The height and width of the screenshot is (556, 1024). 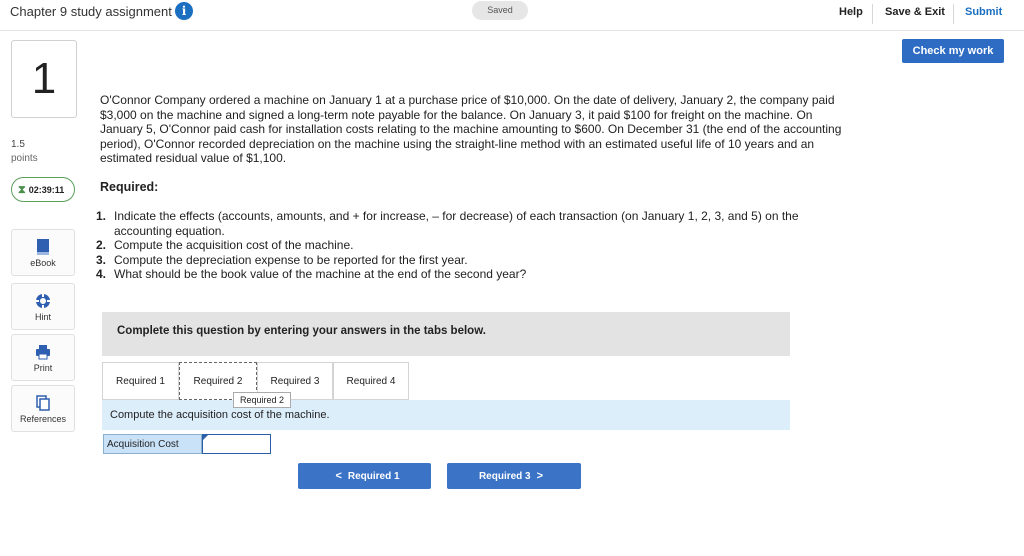 What do you see at coordinates (504, 476) in the screenshot?
I see `next-label: Required 3` at bounding box center [504, 476].